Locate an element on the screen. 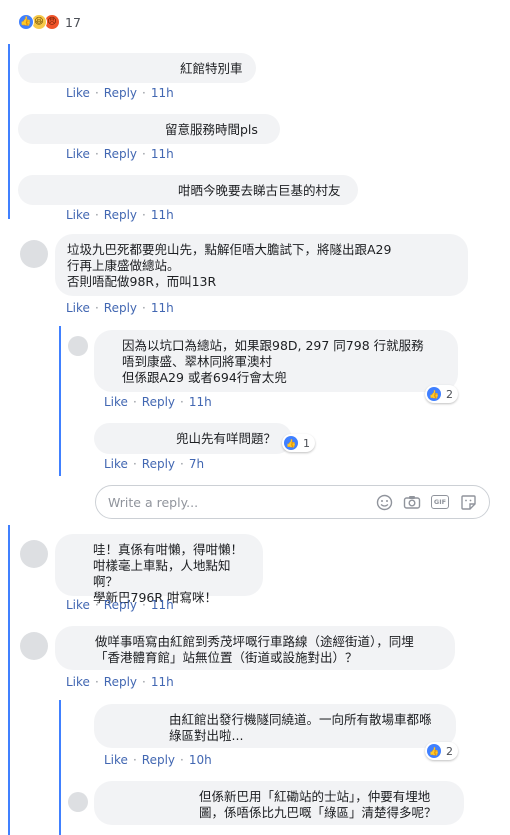  reply-input-box: GIF is located at coordinates (292, 502).